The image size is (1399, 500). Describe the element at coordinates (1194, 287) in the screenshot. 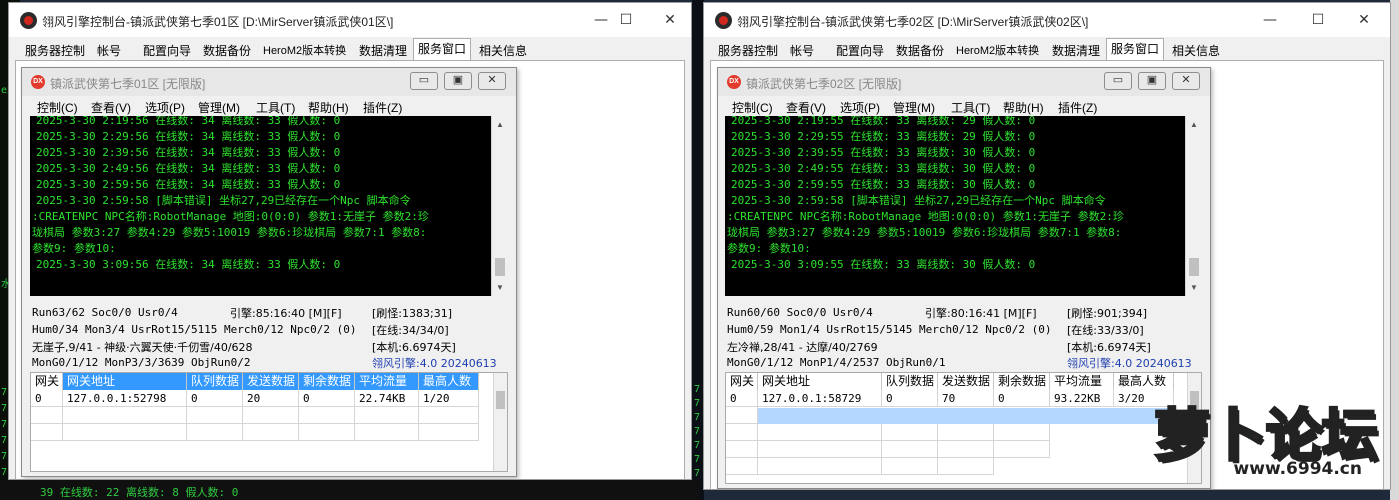

I see `scroll-down-arrow-icon: ▼` at that location.